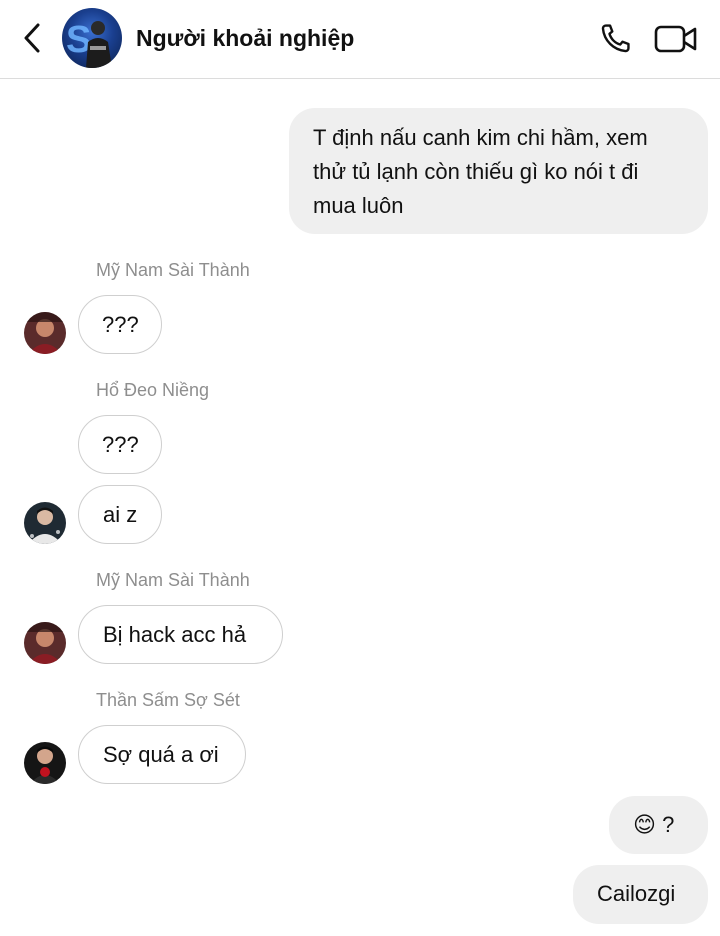 The height and width of the screenshot is (936, 720). What do you see at coordinates (636, 893) in the screenshot?
I see `message-text: Cailozgi` at bounding box center [636, 893].